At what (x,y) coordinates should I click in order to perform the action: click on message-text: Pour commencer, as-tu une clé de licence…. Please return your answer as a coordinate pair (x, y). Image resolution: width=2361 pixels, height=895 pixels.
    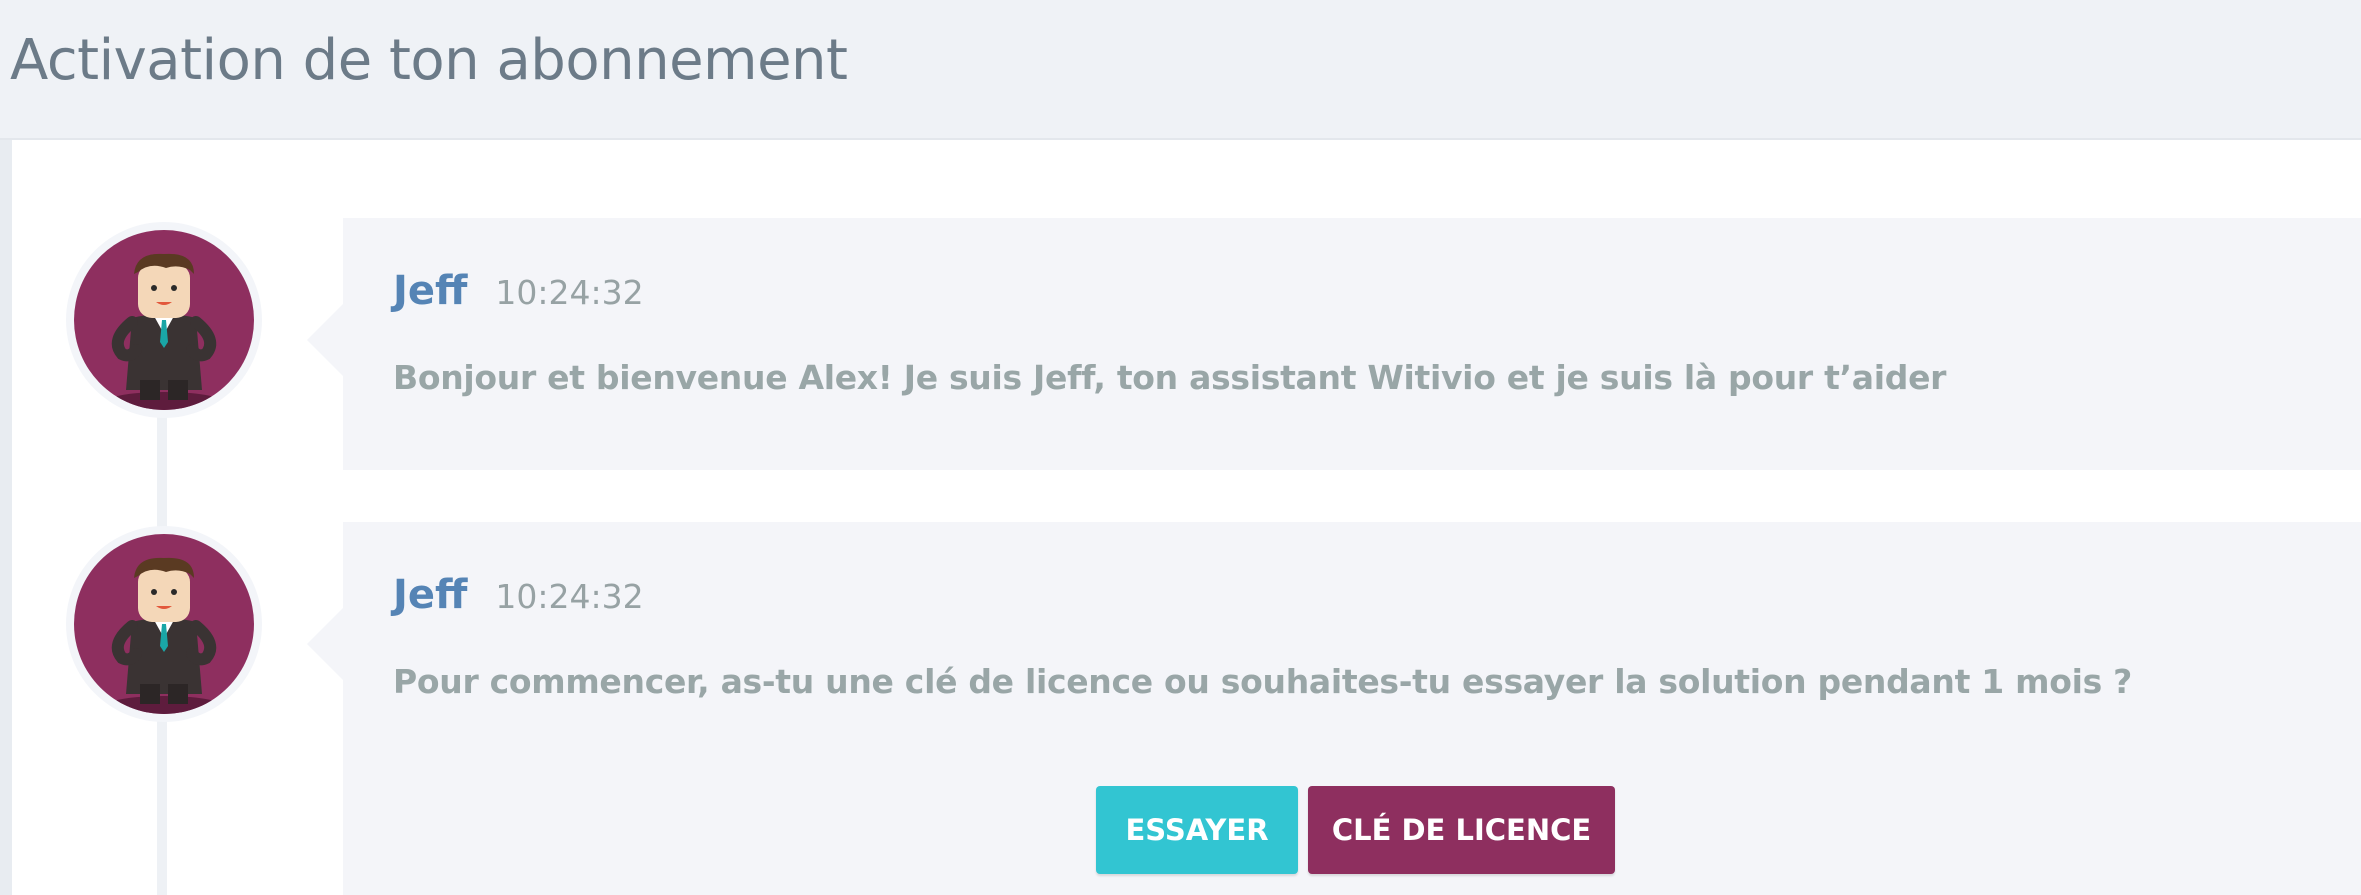
    Looking at the image, I should click on (1262, 681).